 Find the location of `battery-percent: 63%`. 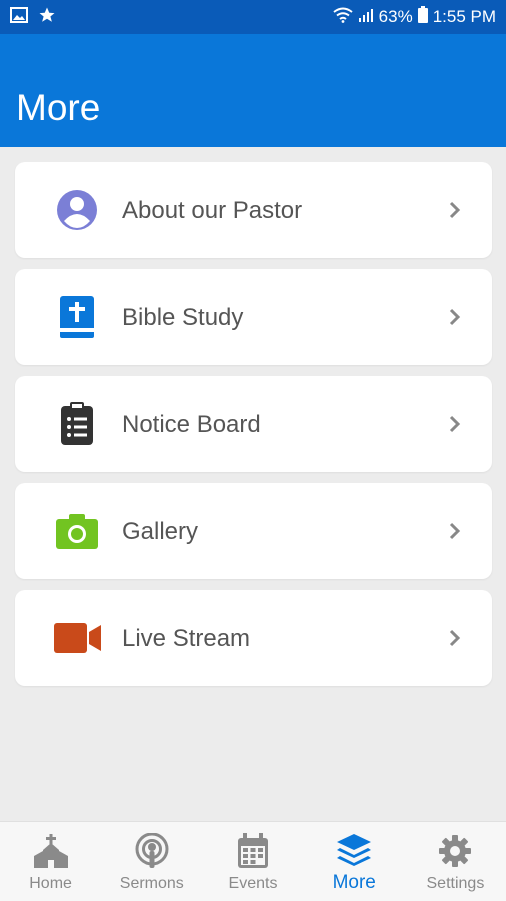

battery-percent: 63% is located at coordinates (395, 16).